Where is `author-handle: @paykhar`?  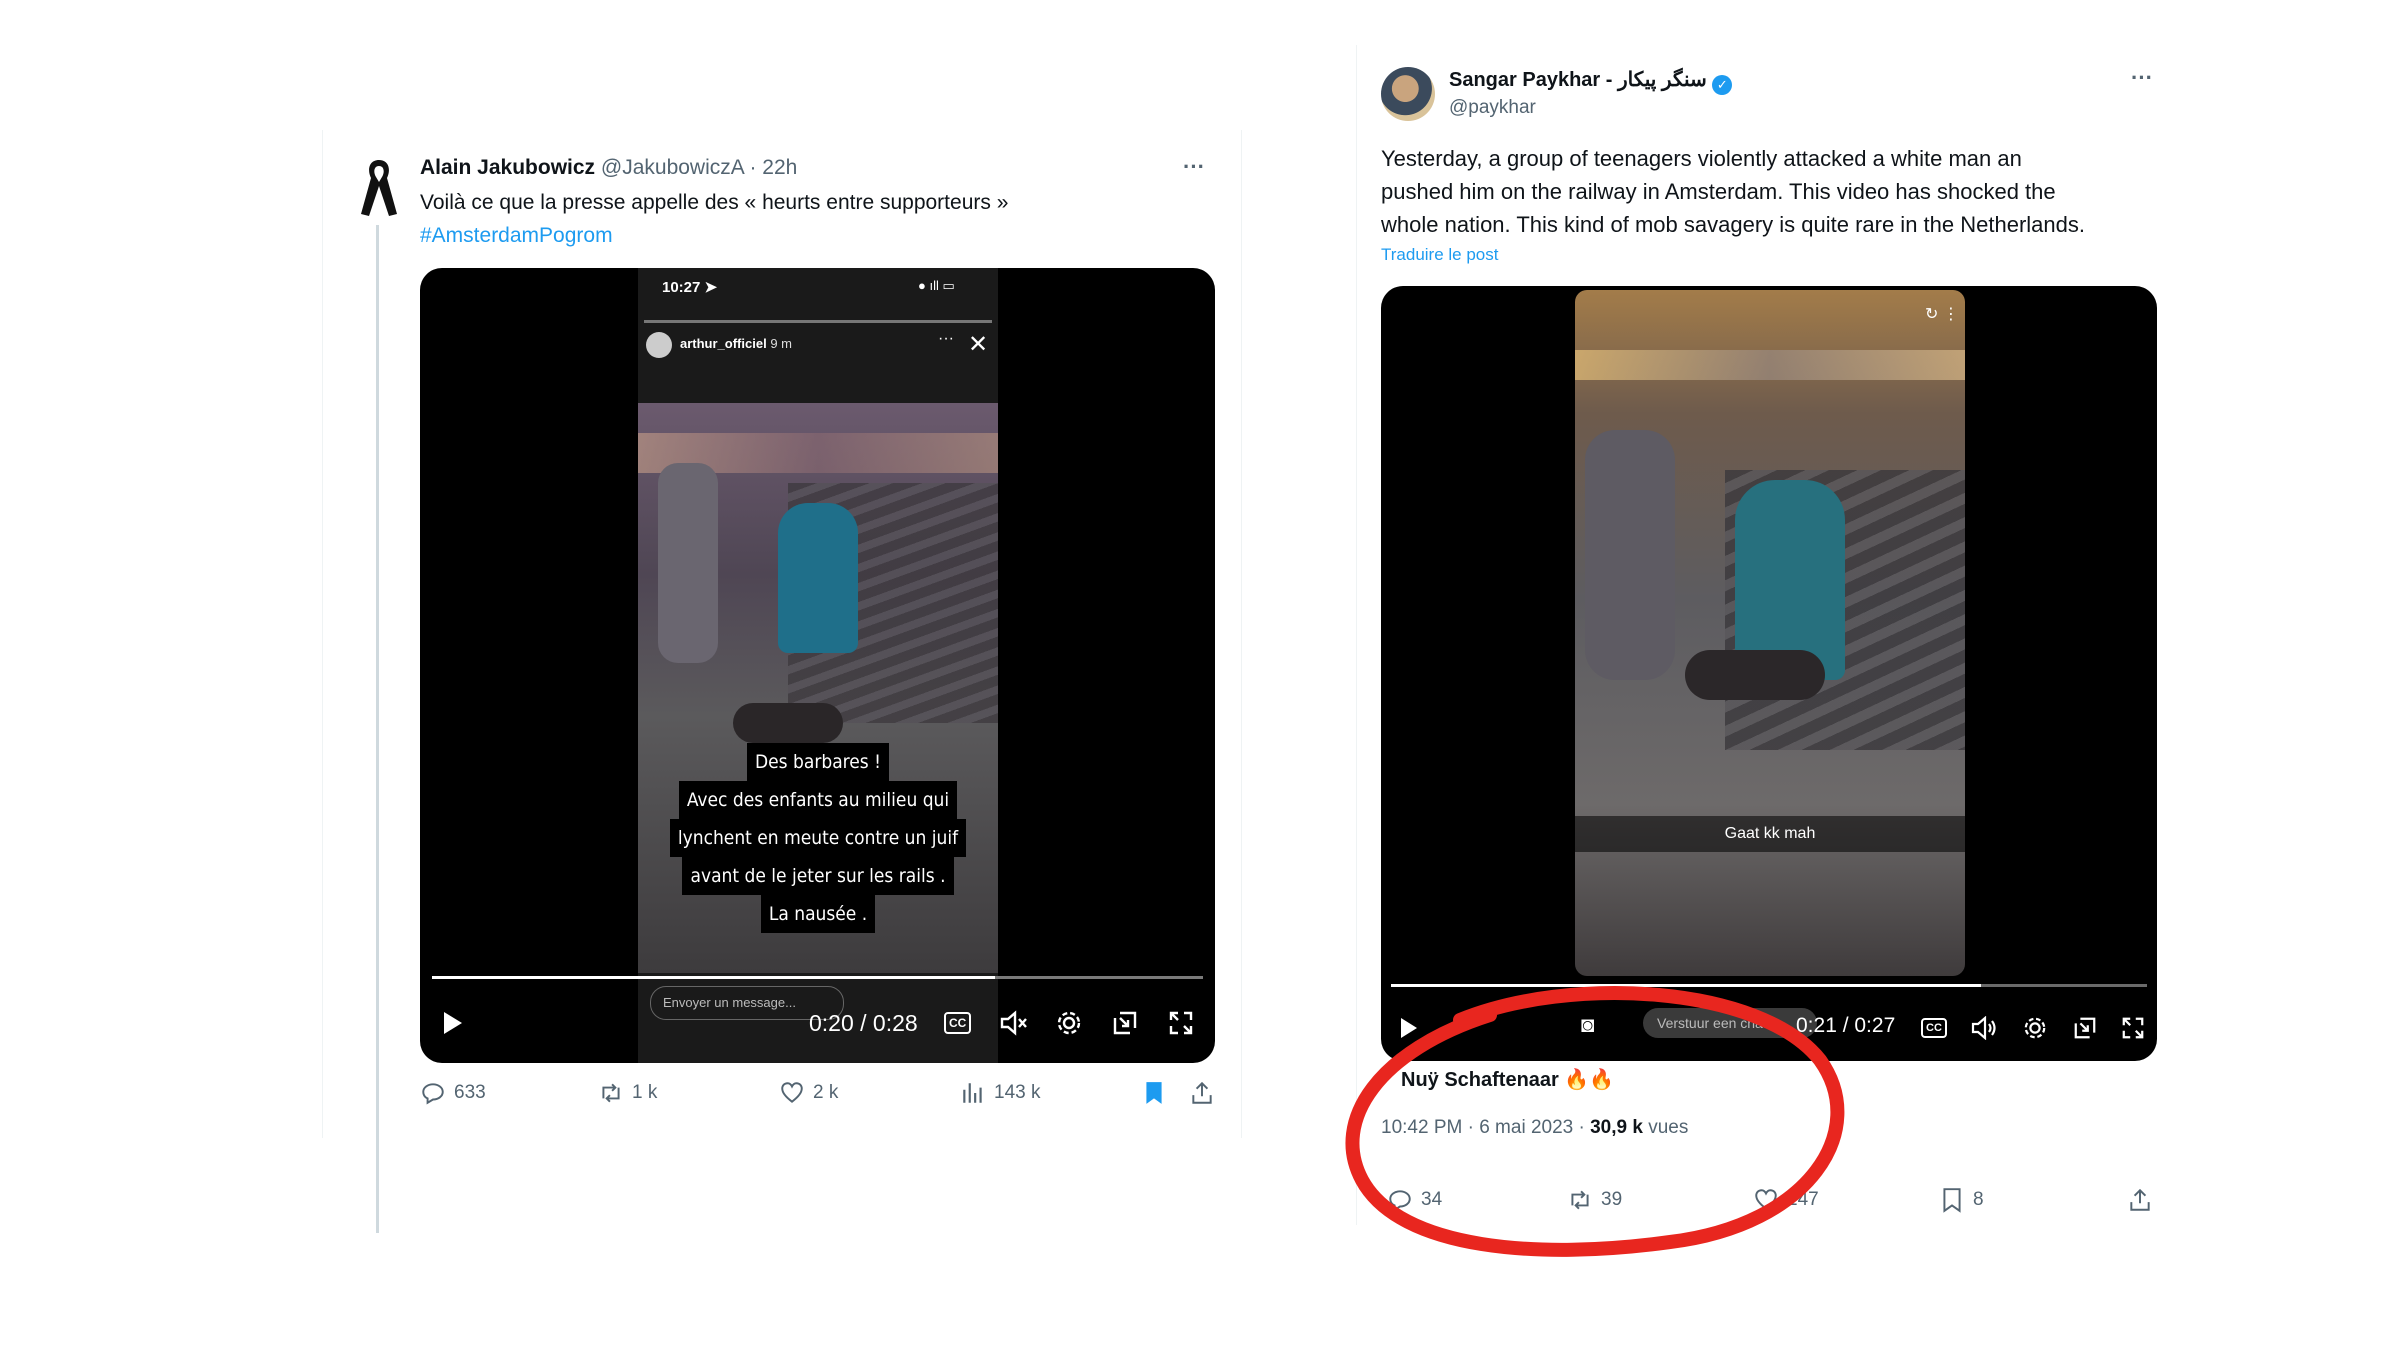
author-handle: @paykhar is located at coordinates (1492, 108).